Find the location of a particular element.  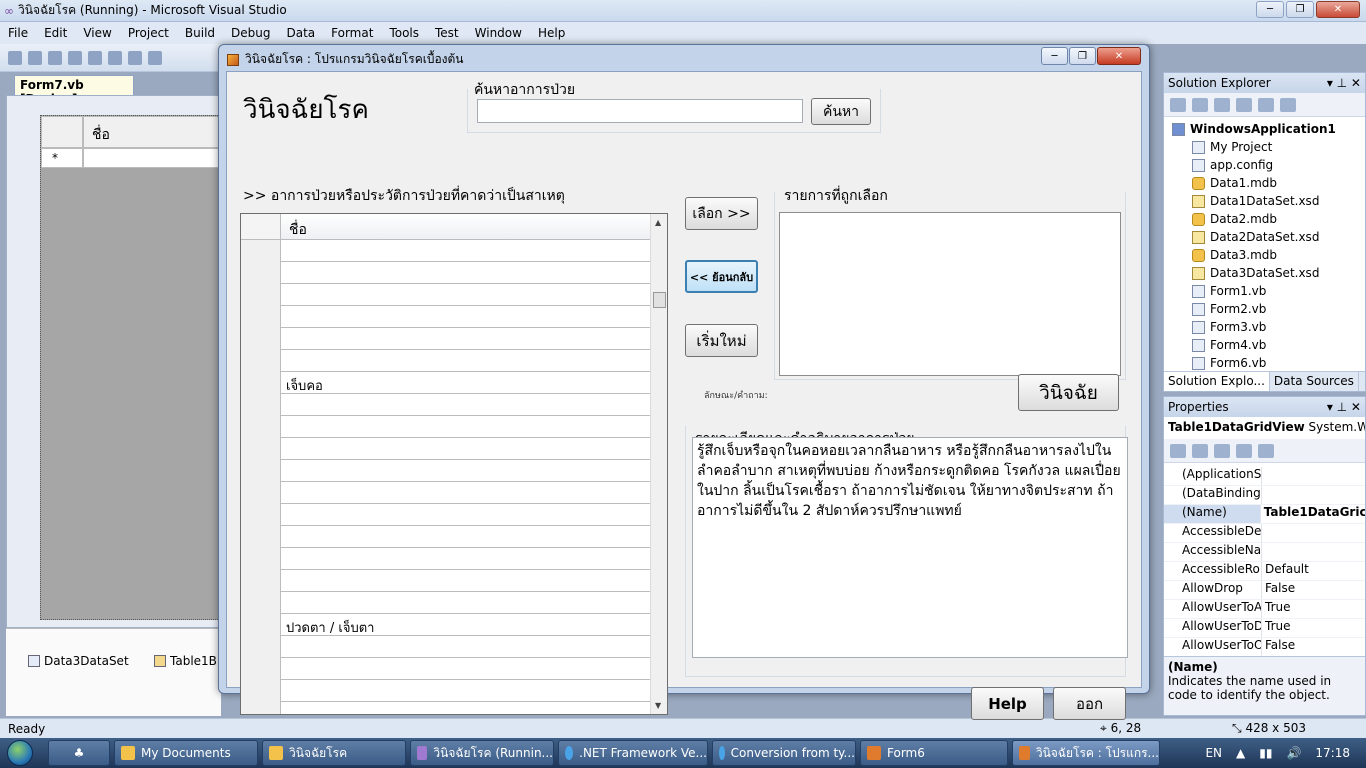

property-row: AccessibleRole Default is located at coordinates (1264, 571).